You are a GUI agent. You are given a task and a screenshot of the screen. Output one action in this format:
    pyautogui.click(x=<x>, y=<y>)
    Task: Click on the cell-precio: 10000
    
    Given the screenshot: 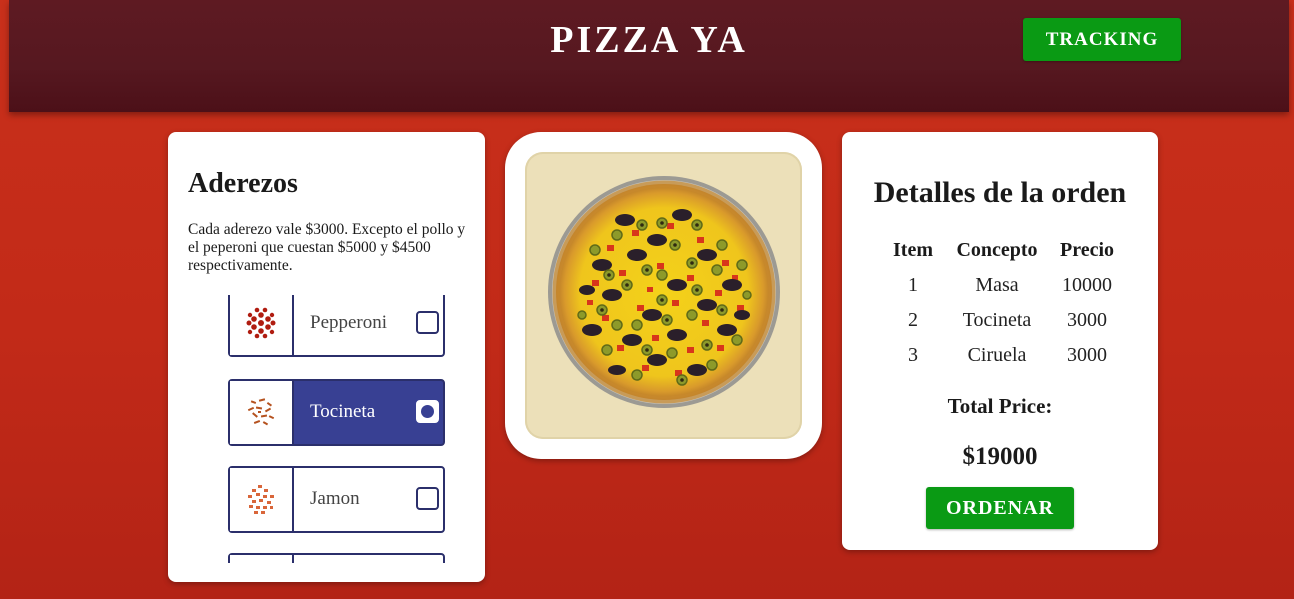 What is the action you would take?
    pyautogui.click(x=1087, y=285)
    